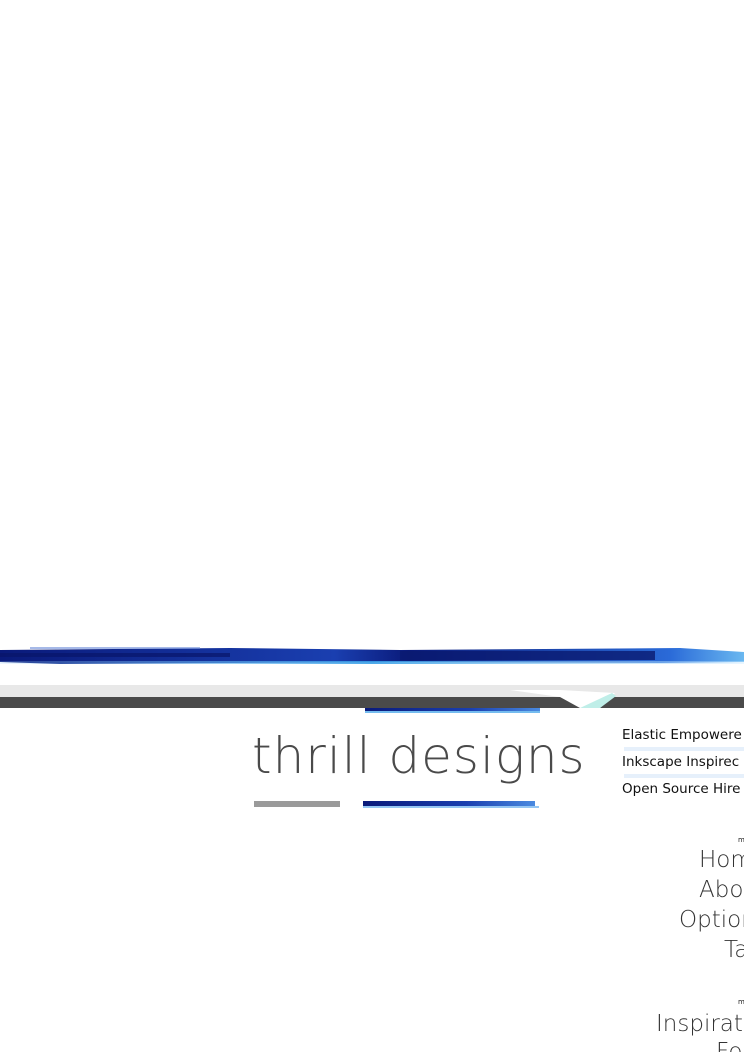 Image resolution: width=744 pixels, height=1052 pixels. What do you see at coordinates (372, 696) in the screenshot?
I see `grey-bar` at bounding box center [372, 696].